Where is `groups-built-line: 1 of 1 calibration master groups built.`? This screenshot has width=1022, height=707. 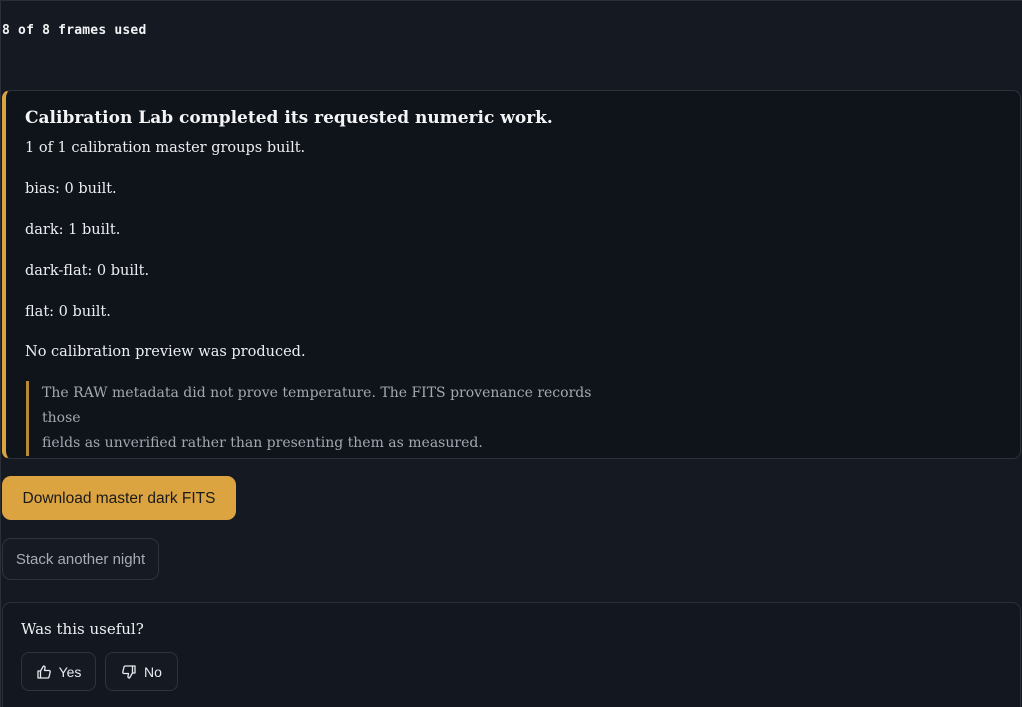
groups-built-line: 1 of 1 calibration master groups built. is located at coordinates (165, 148).